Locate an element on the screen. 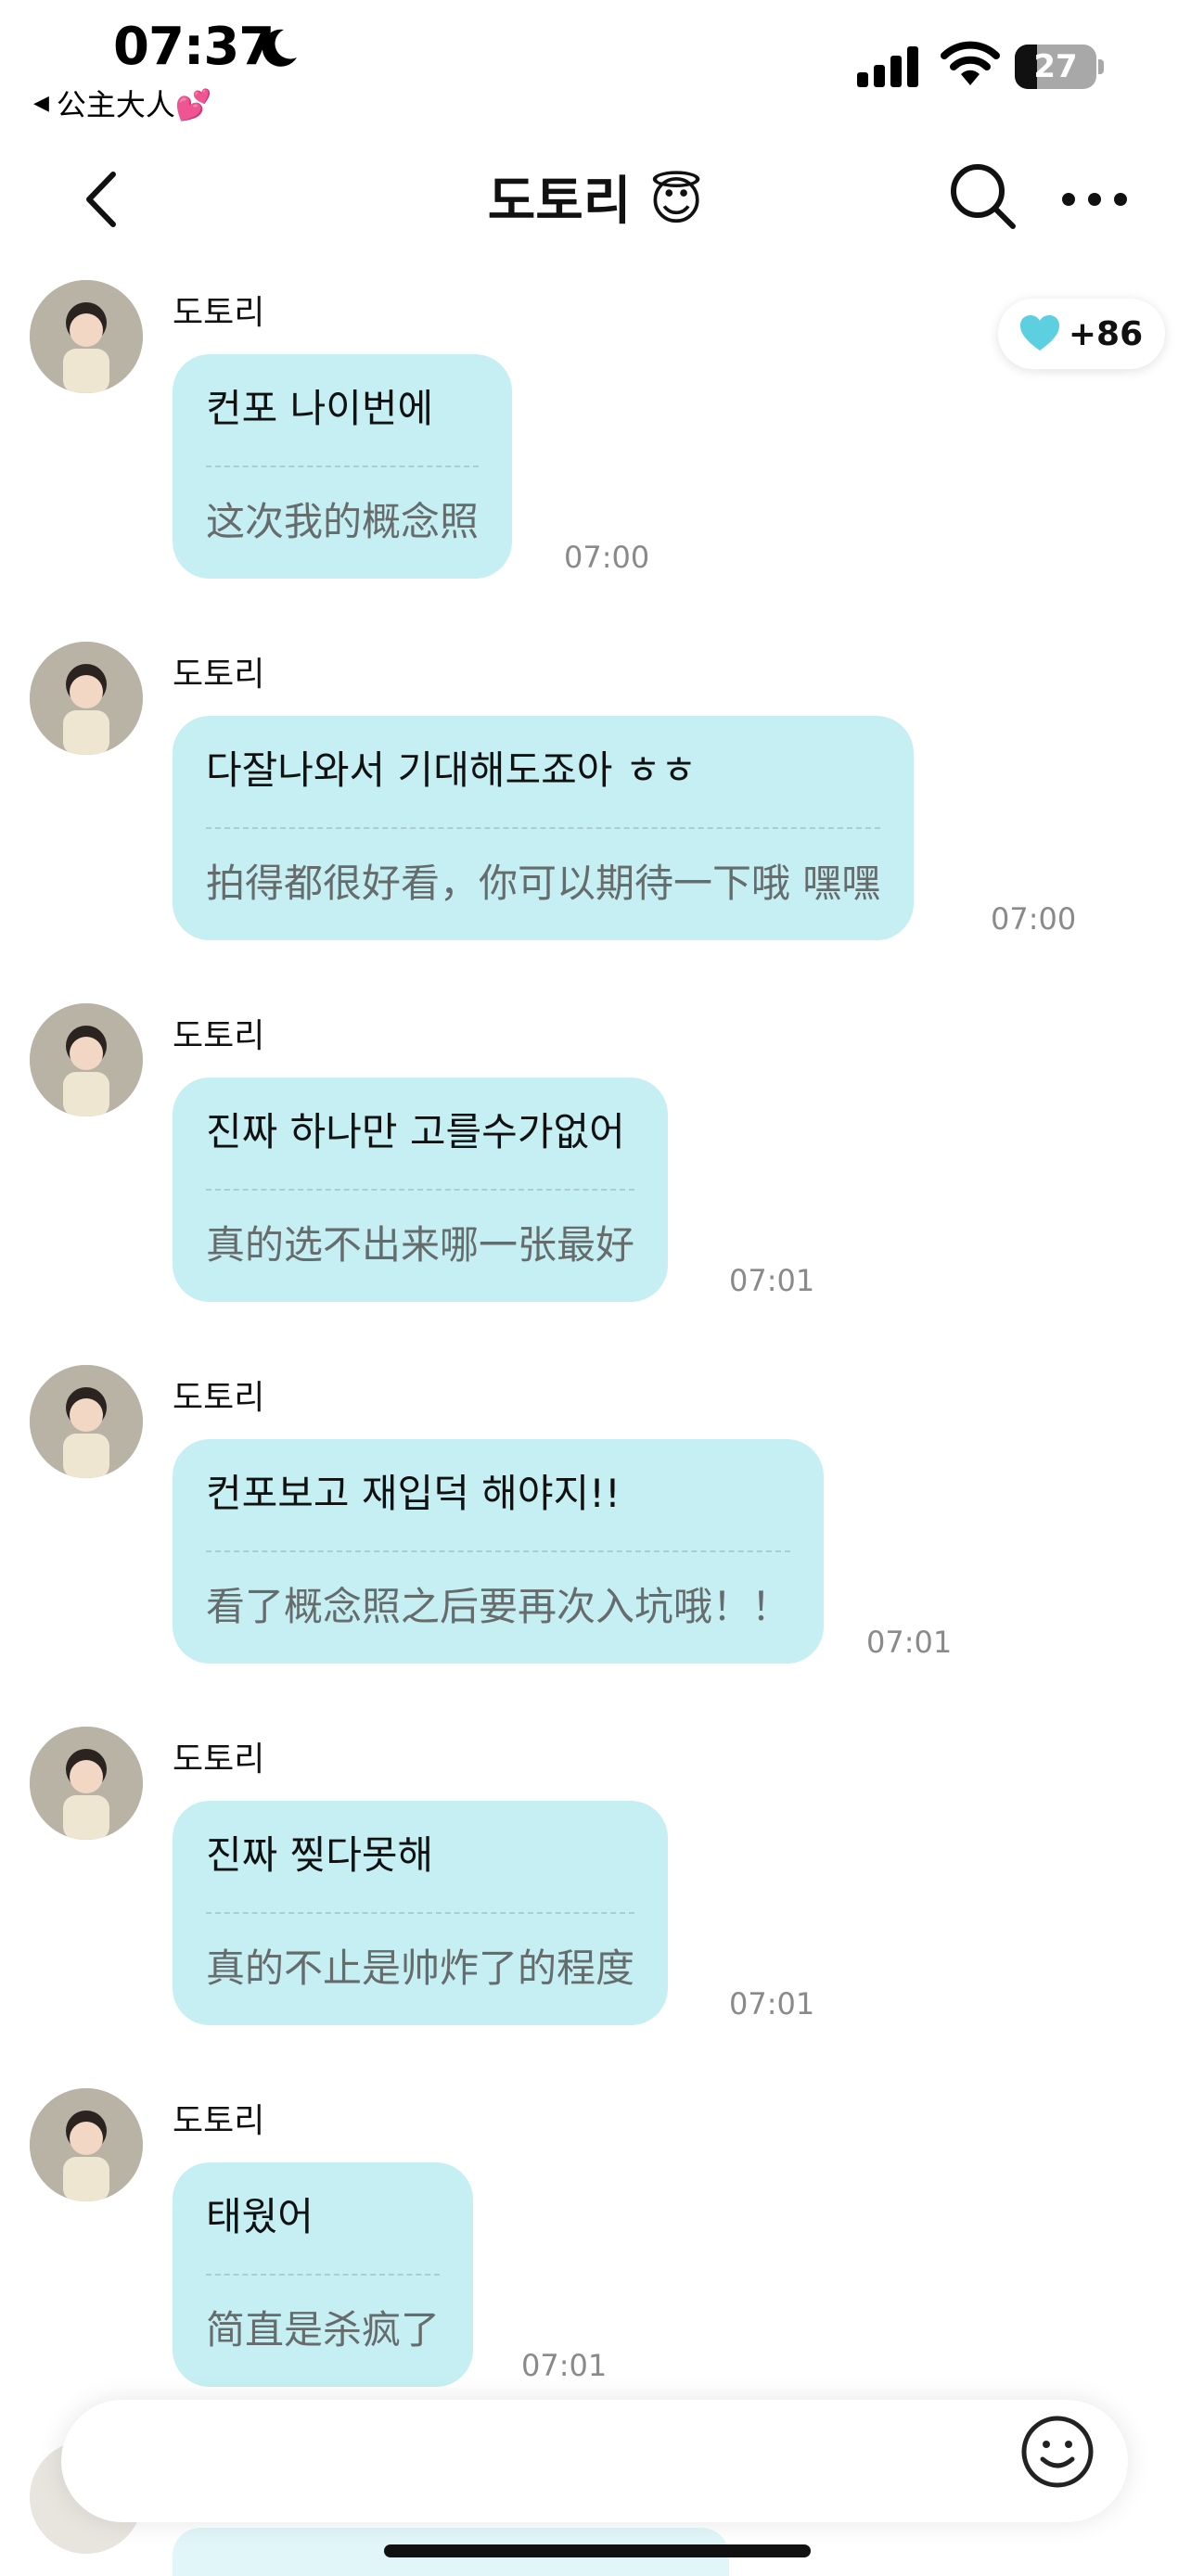 The height and width of the screenshot is (2576, 1191). home-indicator is located at coordinates (597, 2551).